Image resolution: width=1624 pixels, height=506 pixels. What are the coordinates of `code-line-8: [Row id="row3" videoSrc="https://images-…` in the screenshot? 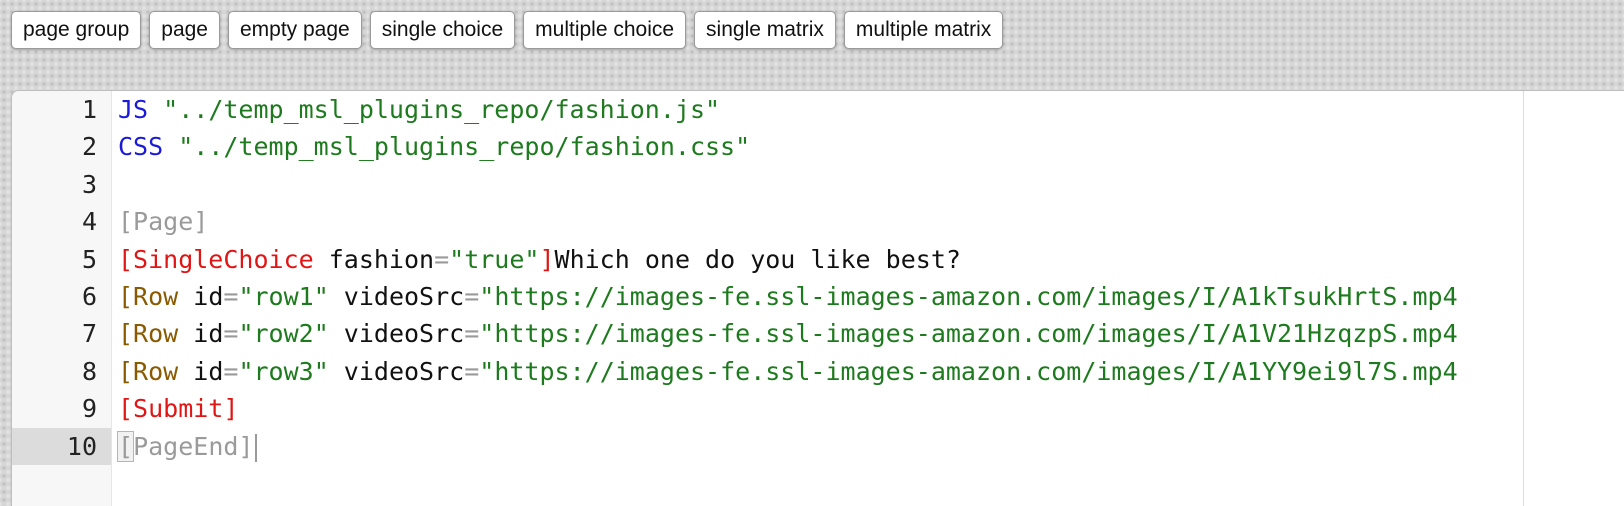 It's located at (871, 371).